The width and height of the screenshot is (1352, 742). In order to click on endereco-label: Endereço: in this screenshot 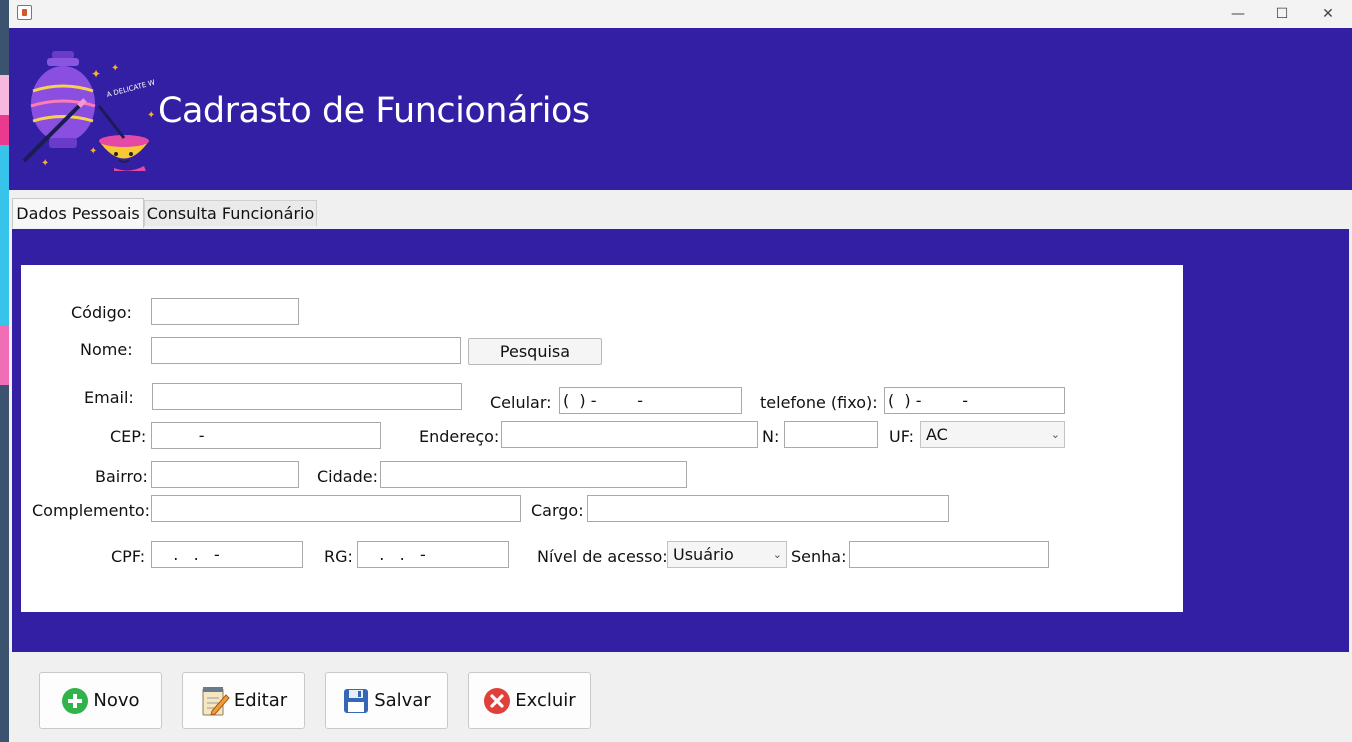, I will do `click(459, 436)`.